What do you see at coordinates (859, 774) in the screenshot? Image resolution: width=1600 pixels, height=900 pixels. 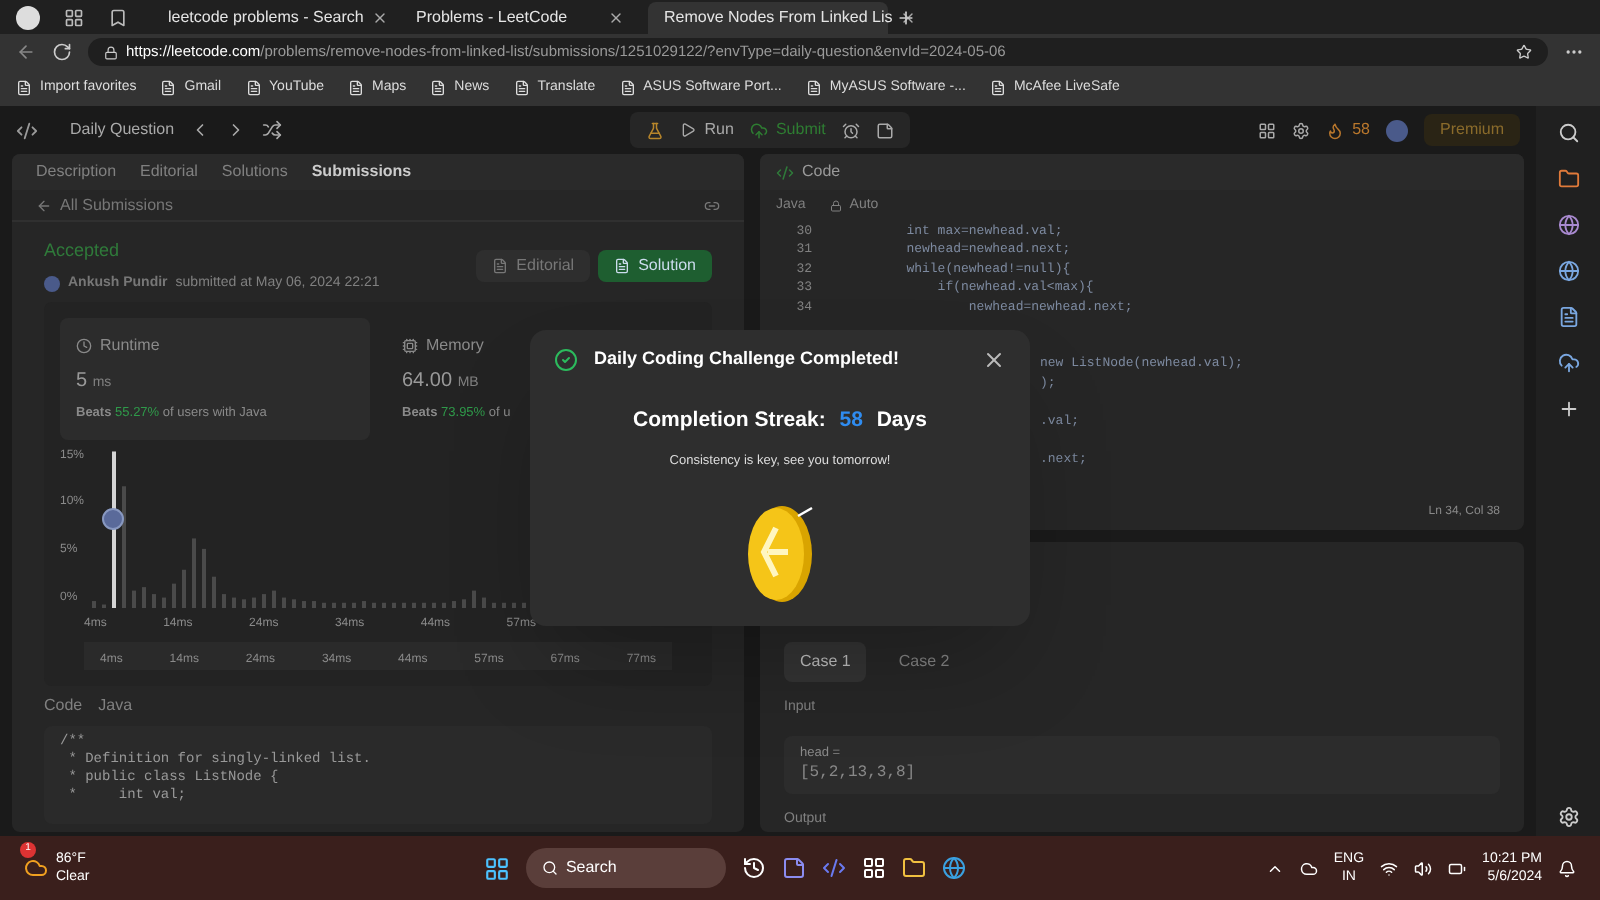 I see `param-value: [5,2,13,3,8]` at bounding box center [859, 774].